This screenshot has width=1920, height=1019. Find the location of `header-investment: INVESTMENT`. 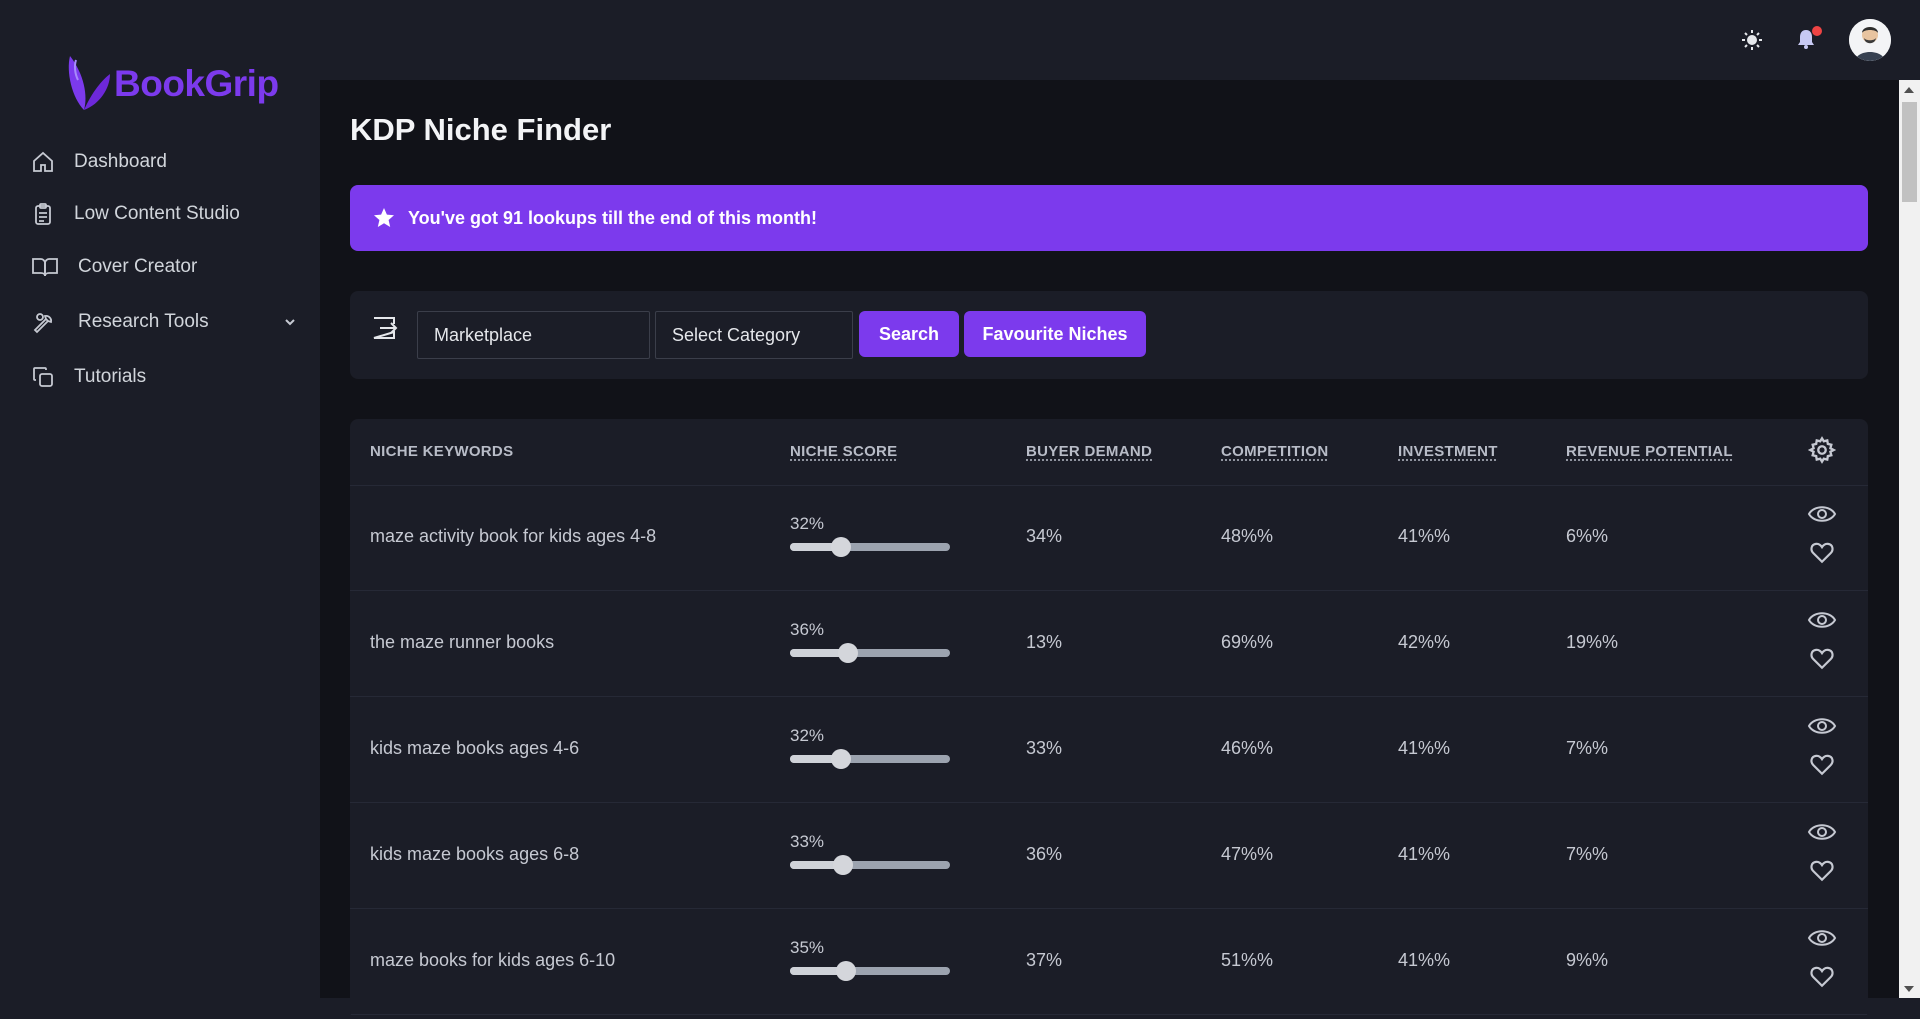

header-investment: INVESTMENT is located at coordinates (1448, 451).